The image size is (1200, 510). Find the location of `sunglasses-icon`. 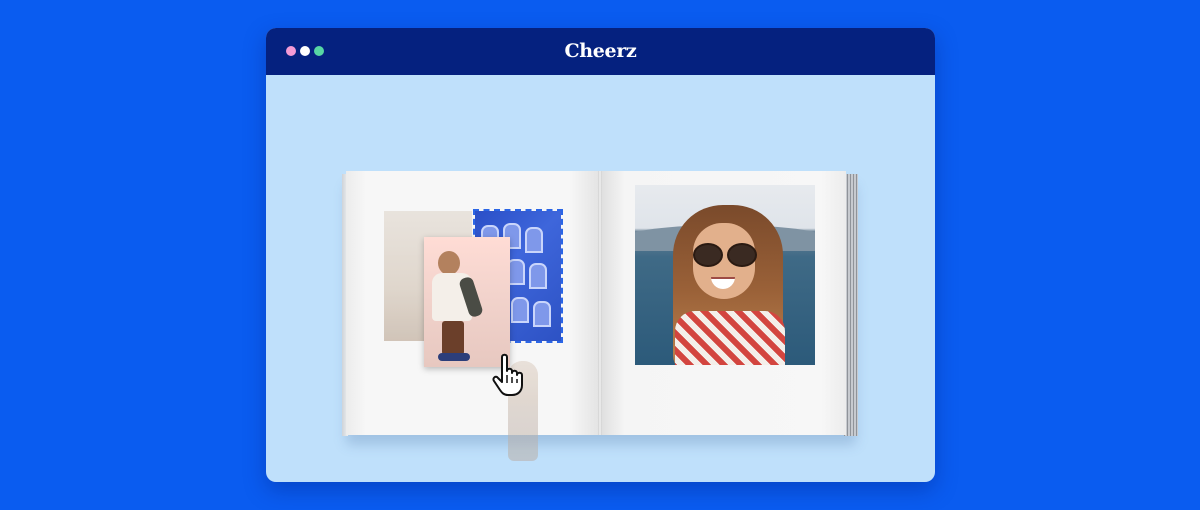

sunglasses-icon is located at coordinates (724, 255).